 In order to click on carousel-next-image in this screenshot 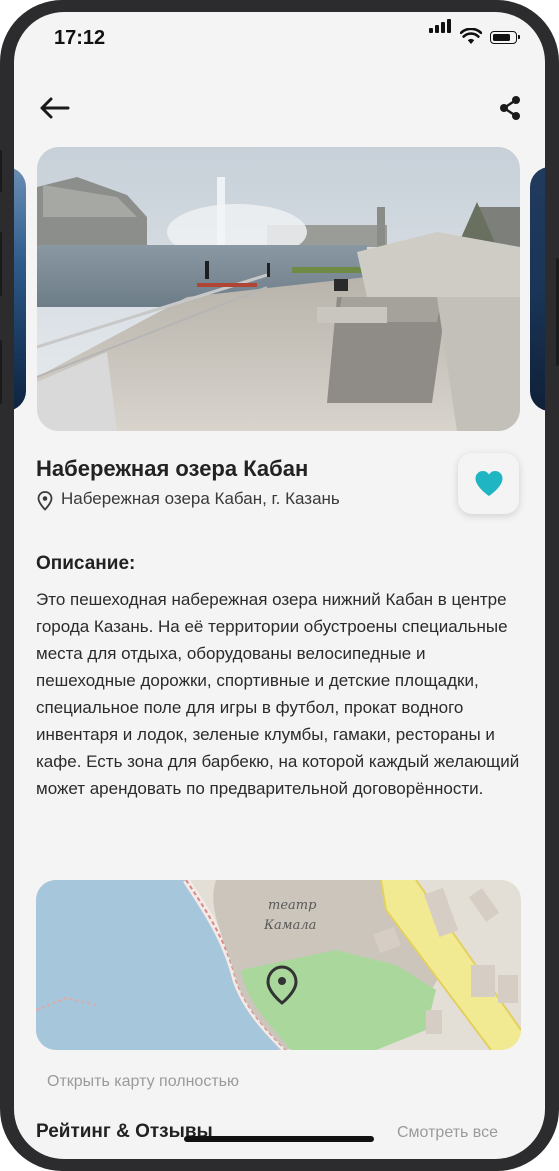, I will do `click(537, 289)`.